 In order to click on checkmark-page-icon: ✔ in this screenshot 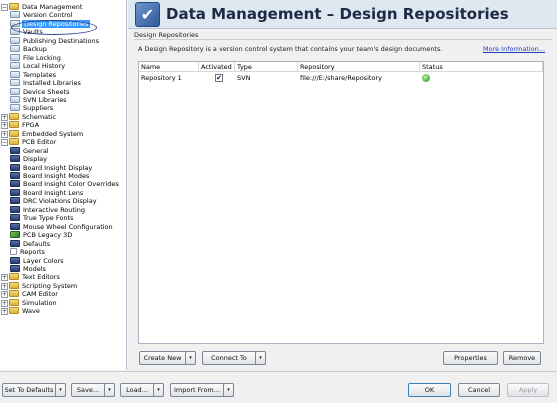, I will do `click(147, 14)`.